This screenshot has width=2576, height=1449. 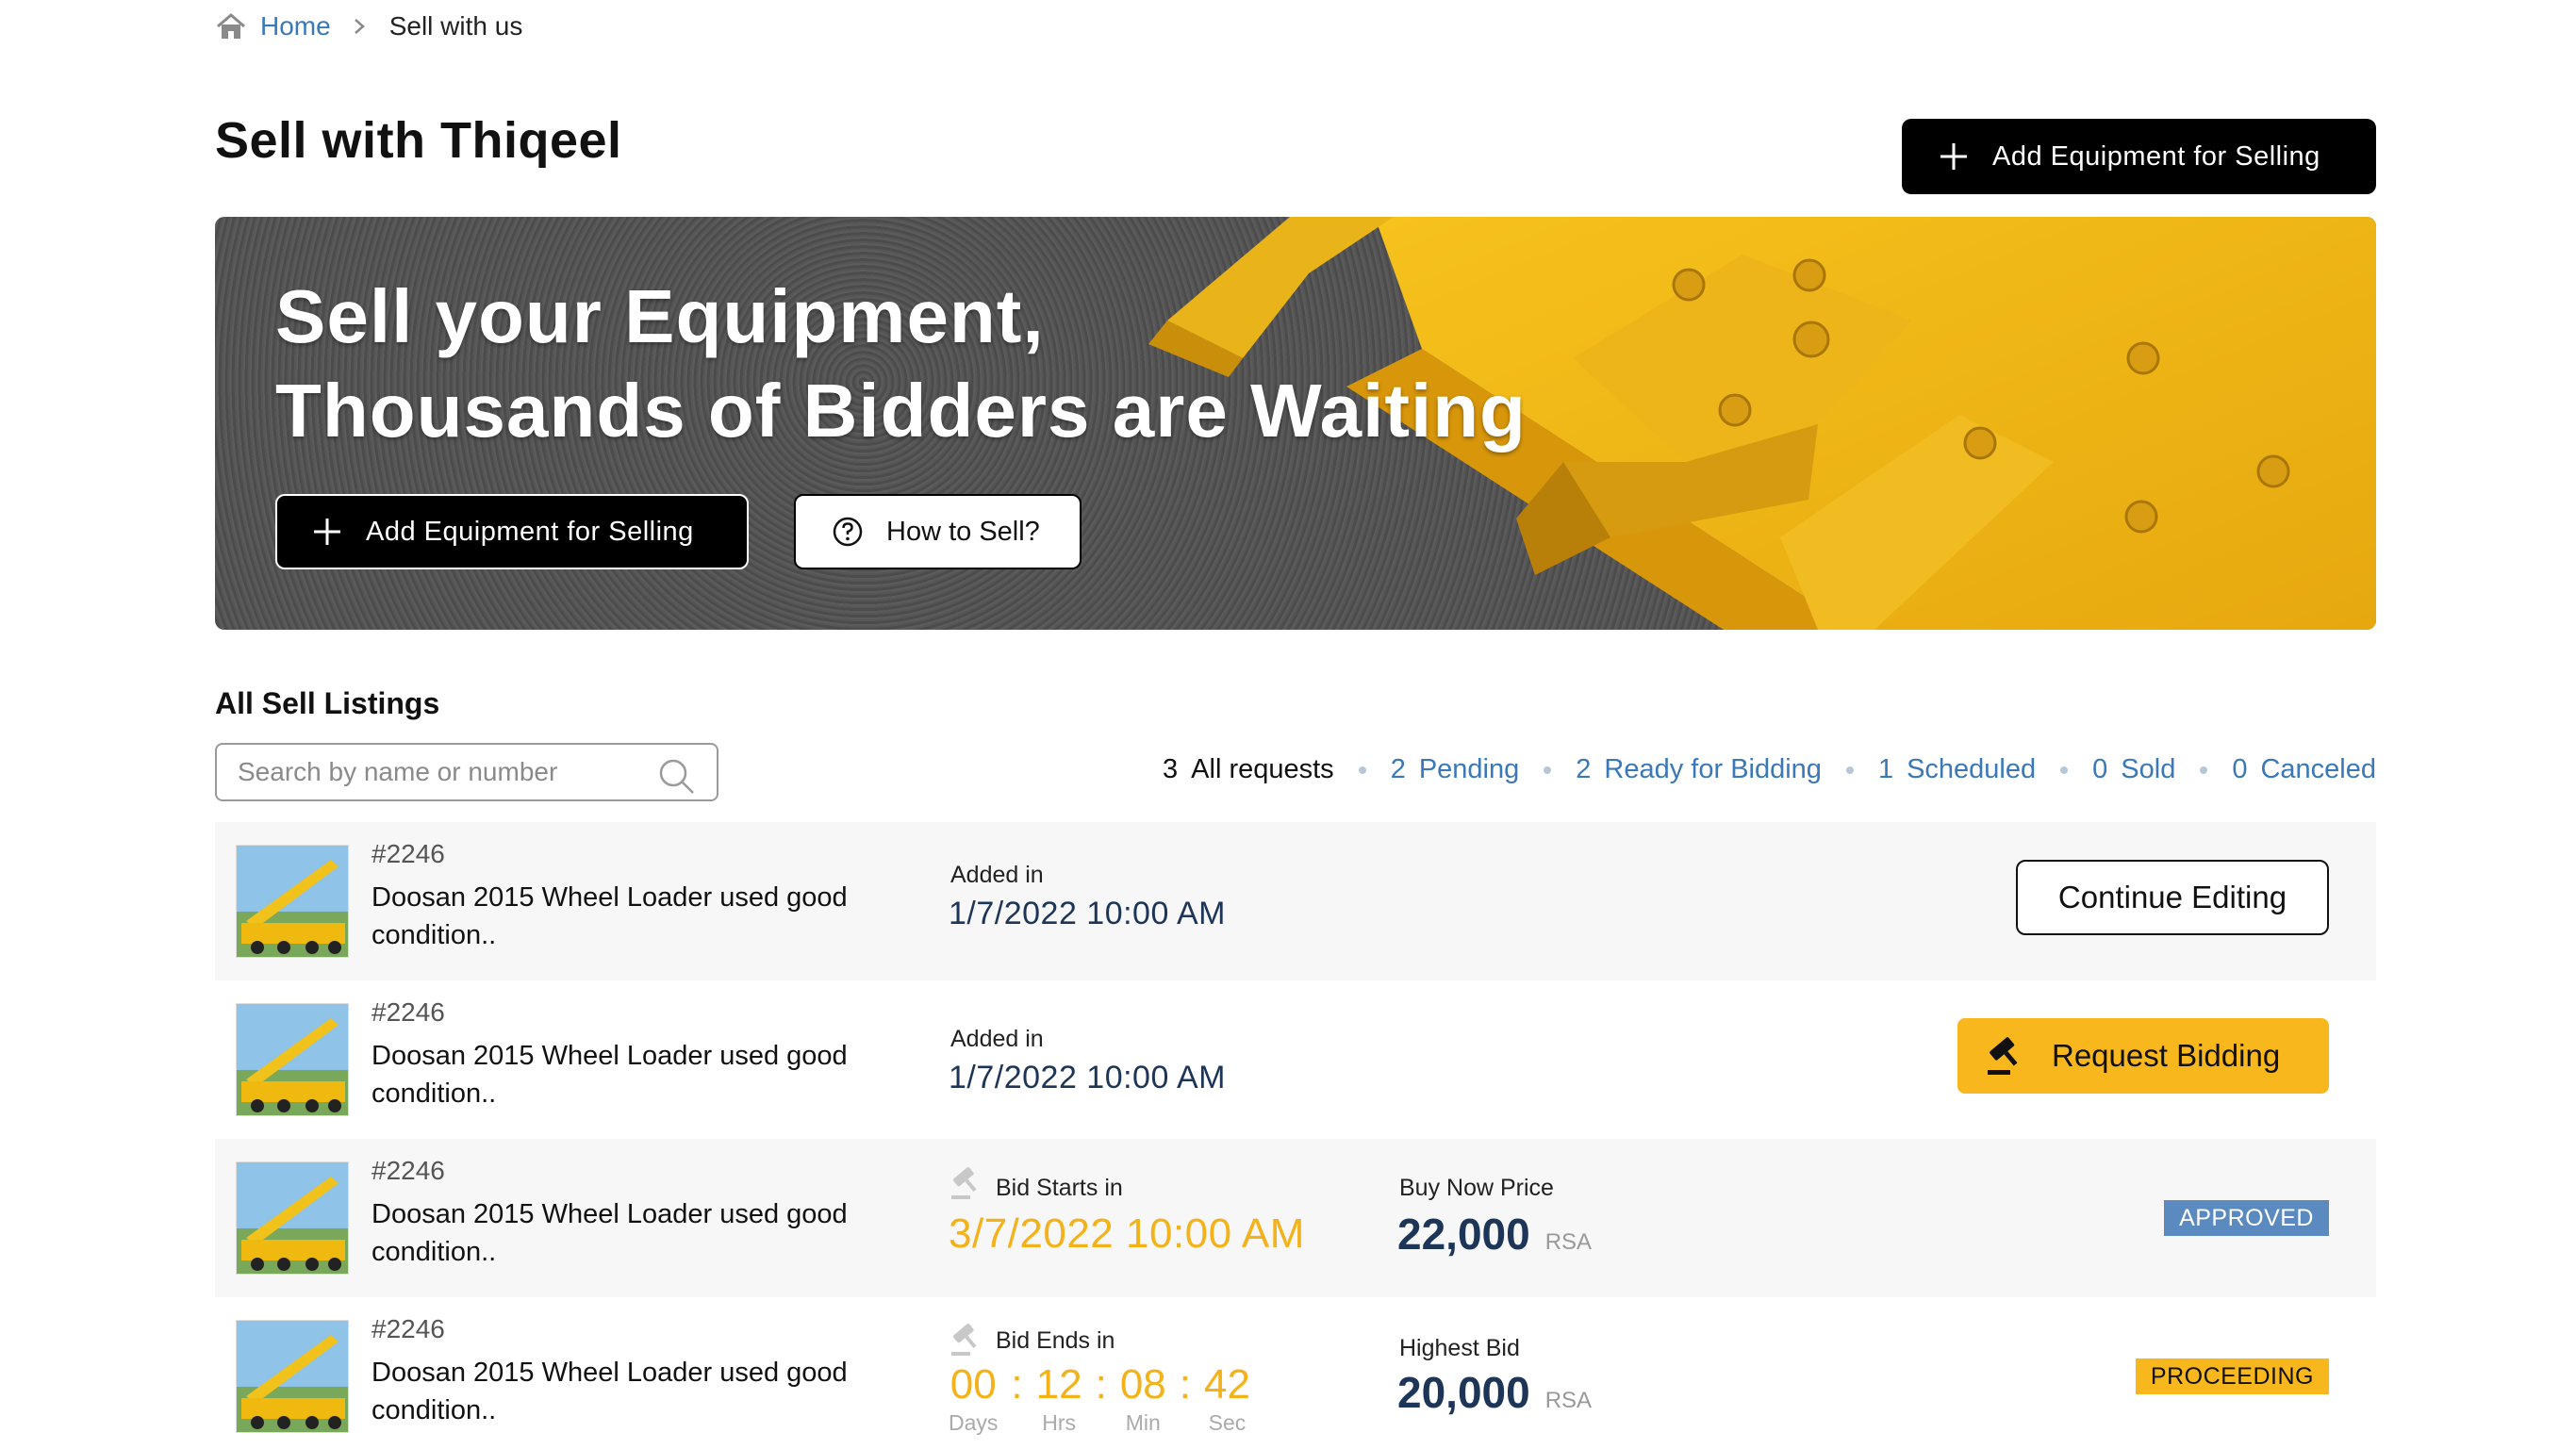 I want to click on add-equipment-label: Add Equipment for Selling, so click(x=2156, y=156).